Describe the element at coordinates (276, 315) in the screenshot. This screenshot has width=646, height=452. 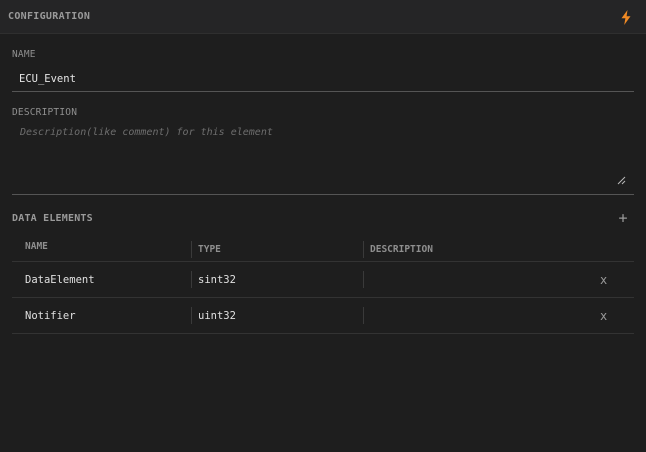
I see `element-type-cell: uint32` at that location.